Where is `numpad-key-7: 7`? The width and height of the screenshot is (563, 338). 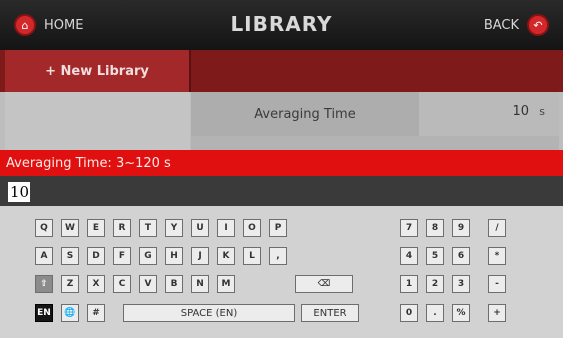
numpad-key-7: 7 is located at coordinates (409, 228).